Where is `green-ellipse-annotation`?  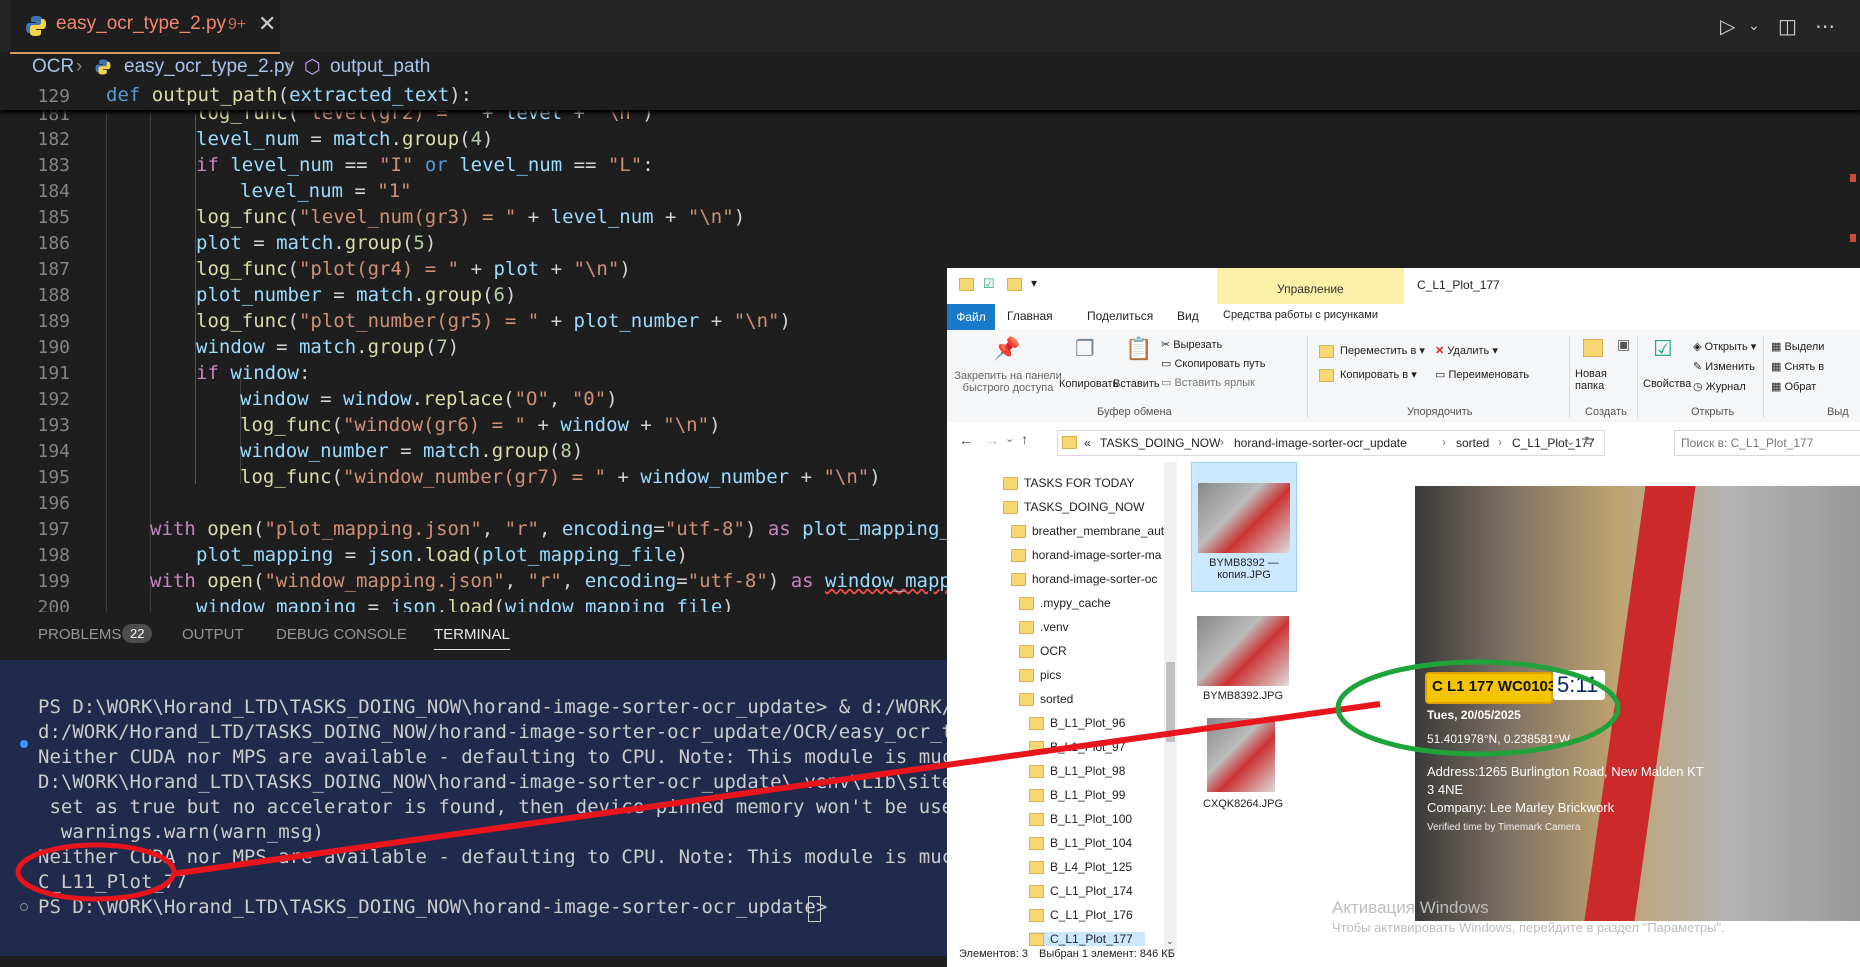 green-ellipse-annotation is located at coordinates (1478, 708).